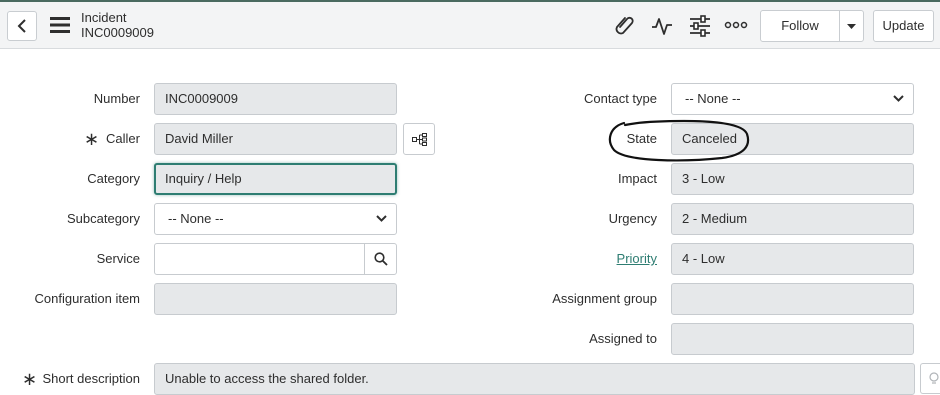 This screenshot has height=395, width=940. What do you see at coordinates (641, 138) in the screenshot?
I see `state-label: State` at bounding box center [641, 138].